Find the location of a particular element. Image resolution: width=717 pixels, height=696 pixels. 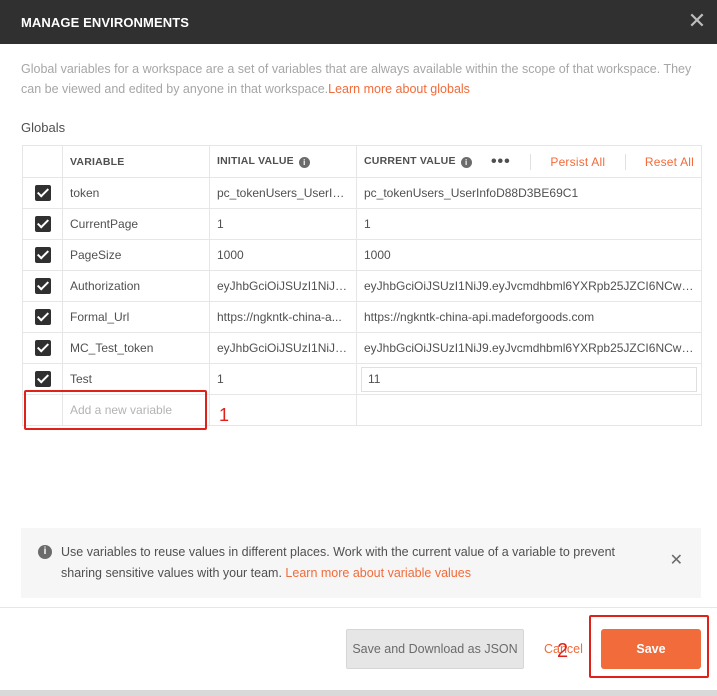

header-initial-value: INITIAL VALUE i is located at coordinates (283, 161).